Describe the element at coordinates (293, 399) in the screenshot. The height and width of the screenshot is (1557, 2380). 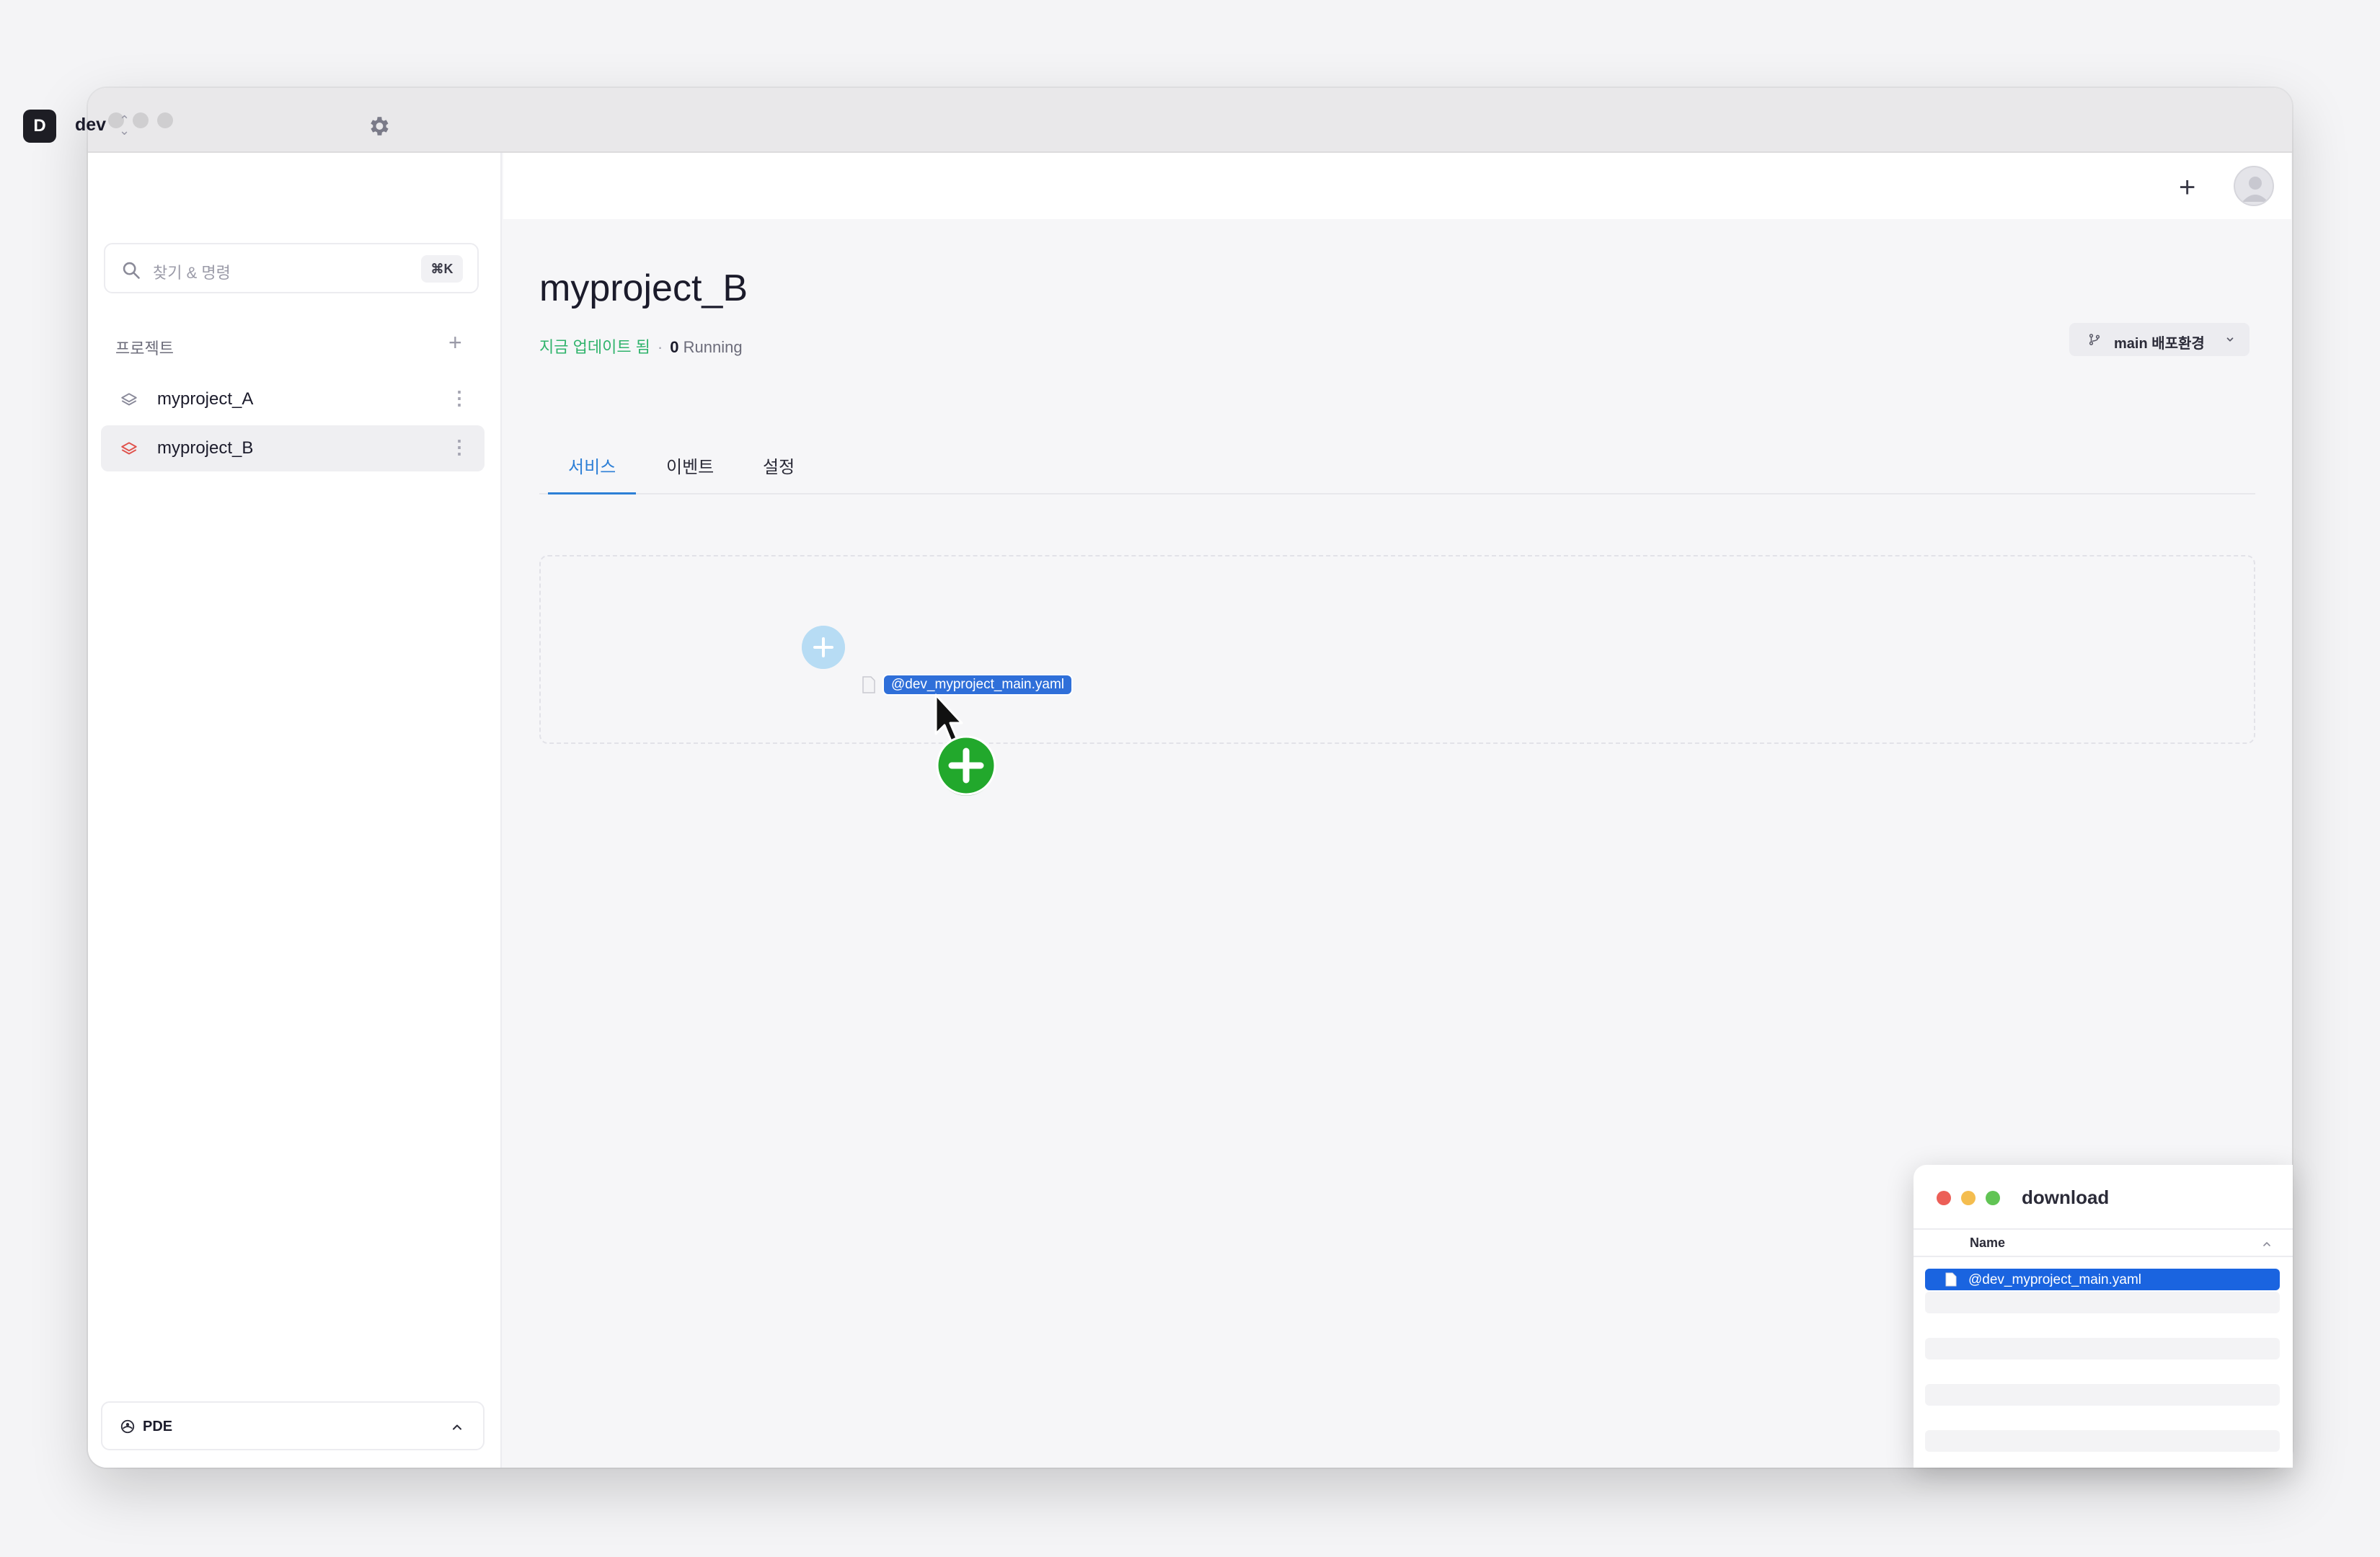
I see `sidebar-item-myproject-a: myproject_A ⋮` at that location.